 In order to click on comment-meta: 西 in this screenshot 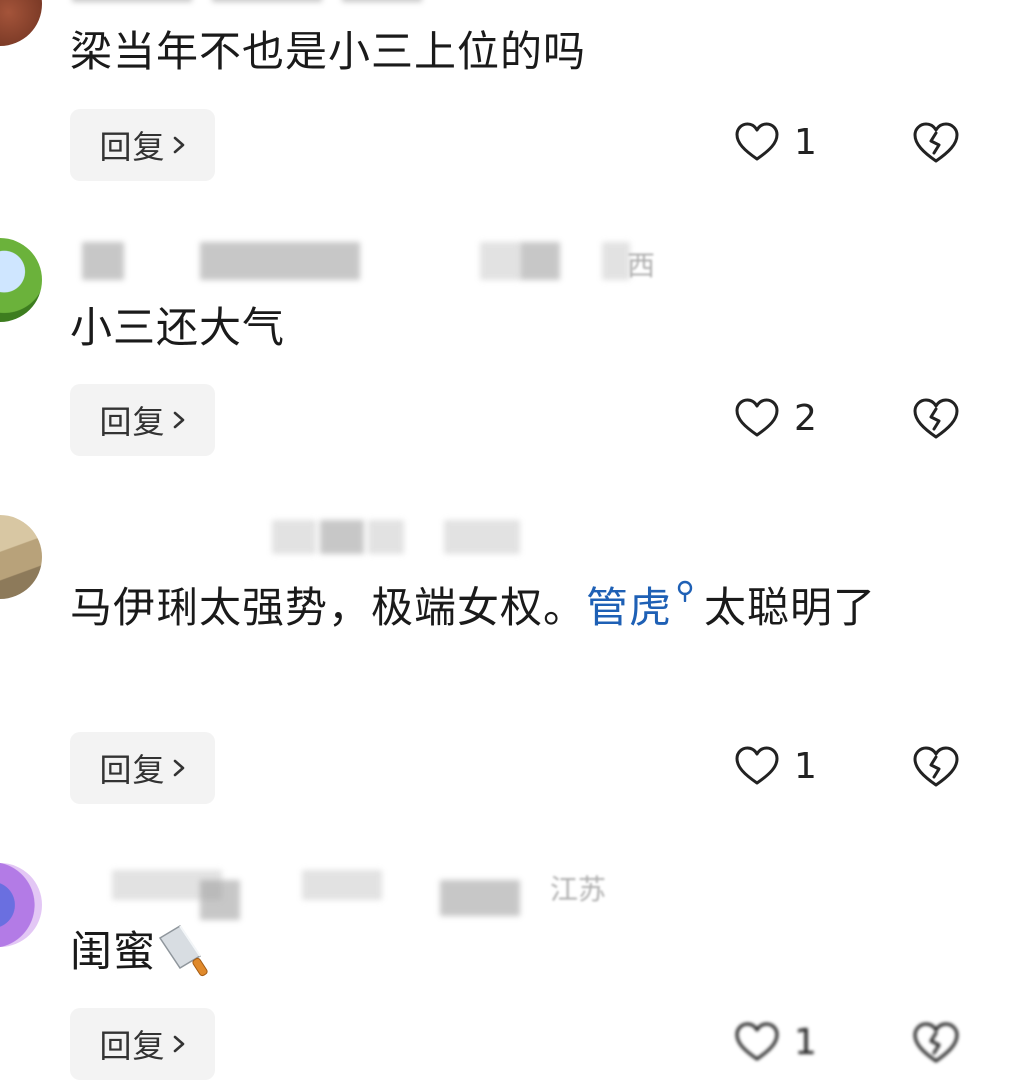, I will do `click(372, 261)`.